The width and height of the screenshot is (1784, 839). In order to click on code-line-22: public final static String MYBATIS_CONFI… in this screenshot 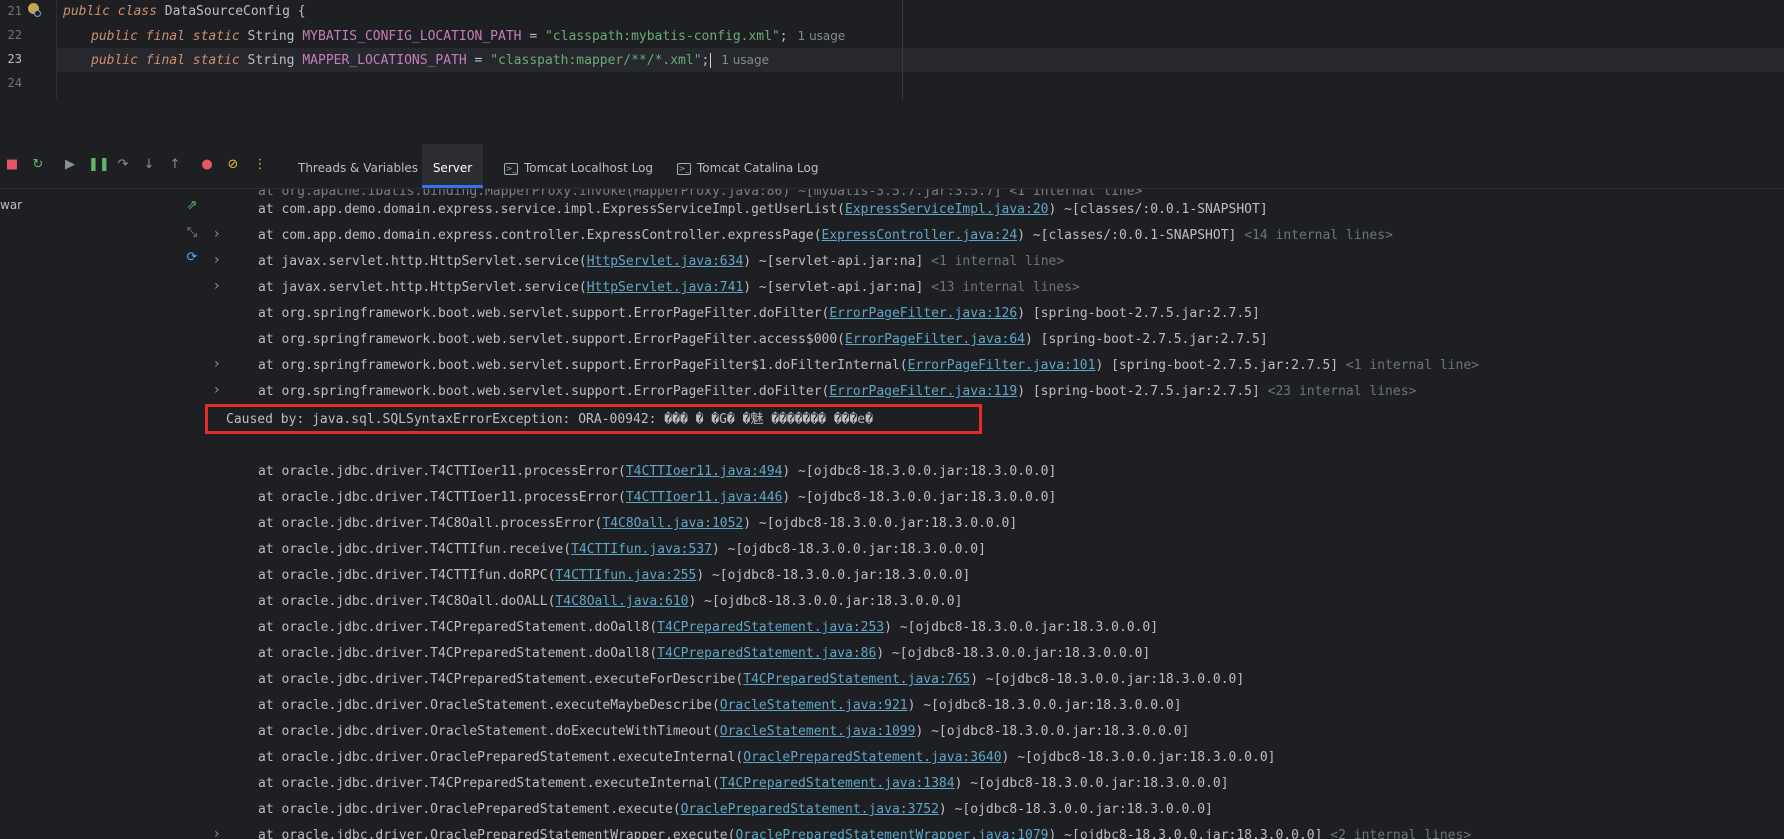, I will do `click(468, 36)`.